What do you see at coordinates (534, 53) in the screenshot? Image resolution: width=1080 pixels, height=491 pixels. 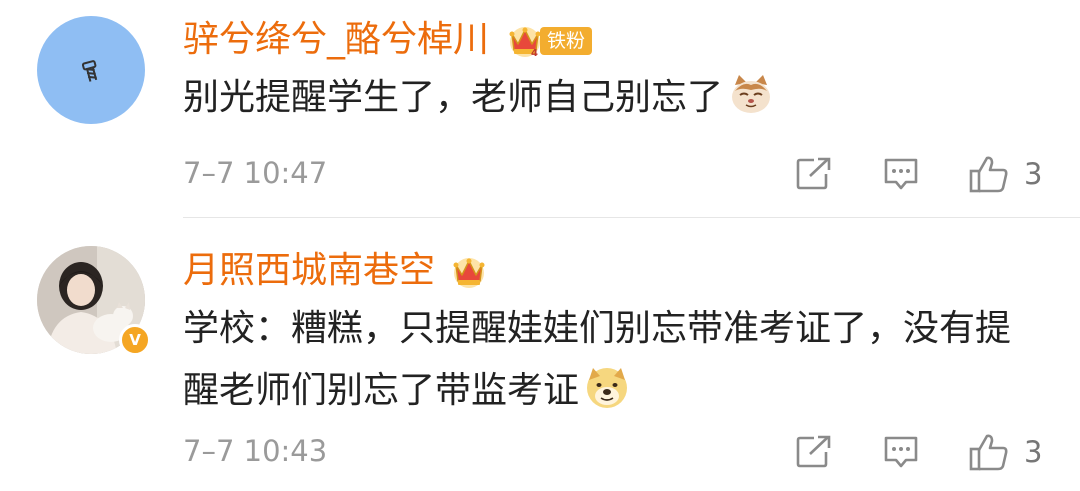 I see `svg-text: 4` at bounding box center [534, 53].